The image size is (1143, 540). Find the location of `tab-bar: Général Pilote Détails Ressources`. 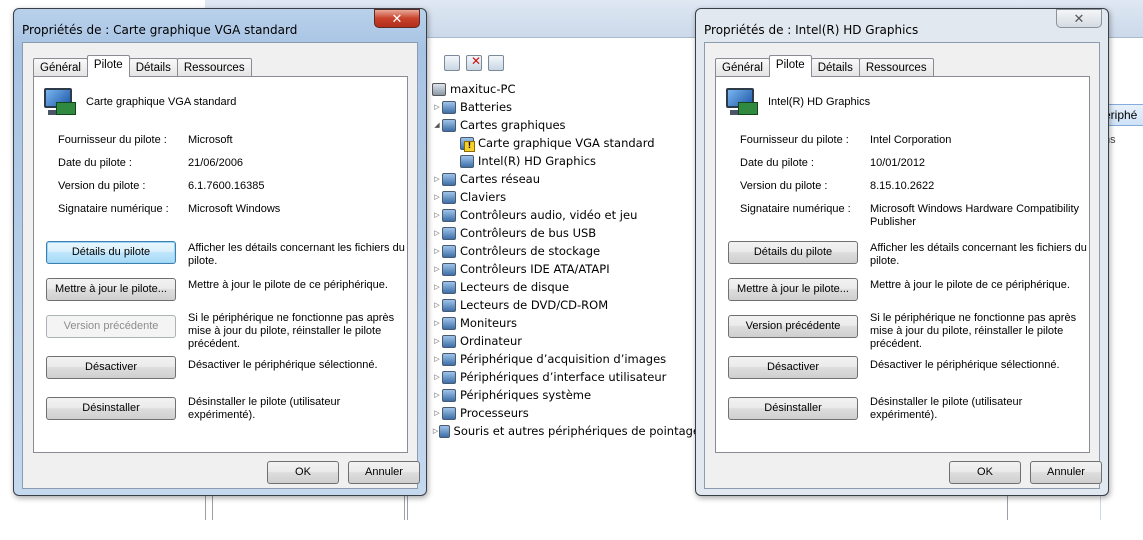

tab-bar: Général Pilote Détails Ressources is located at coordinates (142, 66).